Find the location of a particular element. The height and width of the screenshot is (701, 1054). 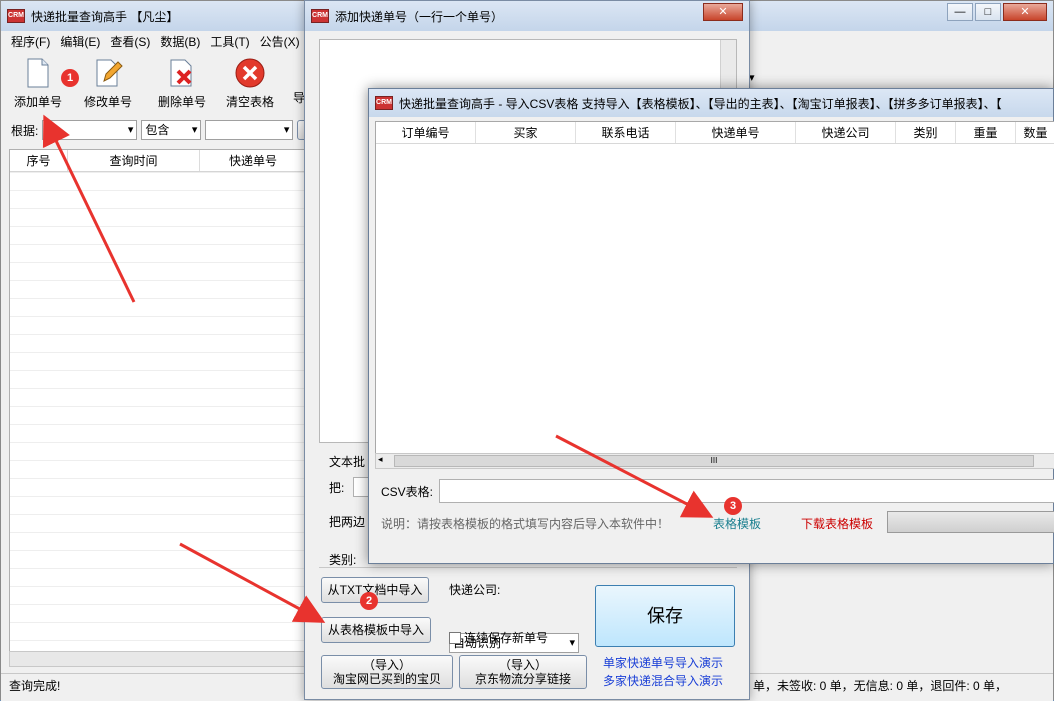

step-marker-3: 3 is located at coordinates (733, 506).